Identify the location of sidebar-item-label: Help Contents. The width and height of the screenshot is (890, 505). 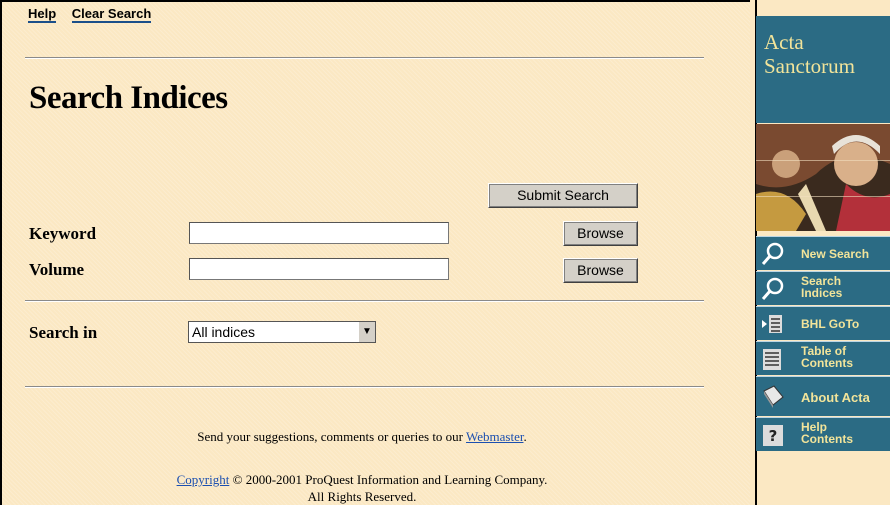
(827, 433).